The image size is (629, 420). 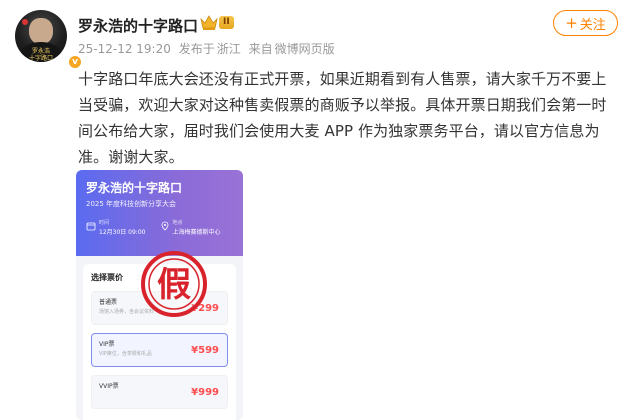 What do you see at coordinates (131, 204) in the screenshot?
I see `event-subtitle: 2025 年度科技创新分享大会` at bounding box center [131, 204].